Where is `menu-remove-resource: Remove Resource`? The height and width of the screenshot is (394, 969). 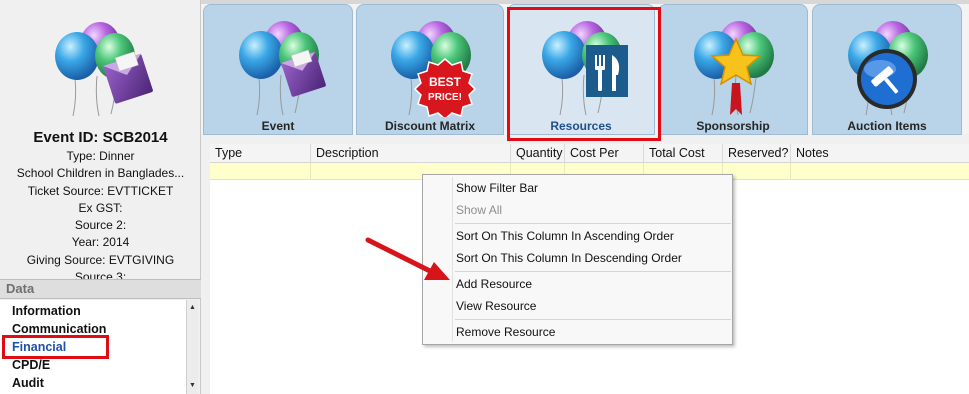 menu-remove-resource: Remove Resource is located at coordinates (593, 332).